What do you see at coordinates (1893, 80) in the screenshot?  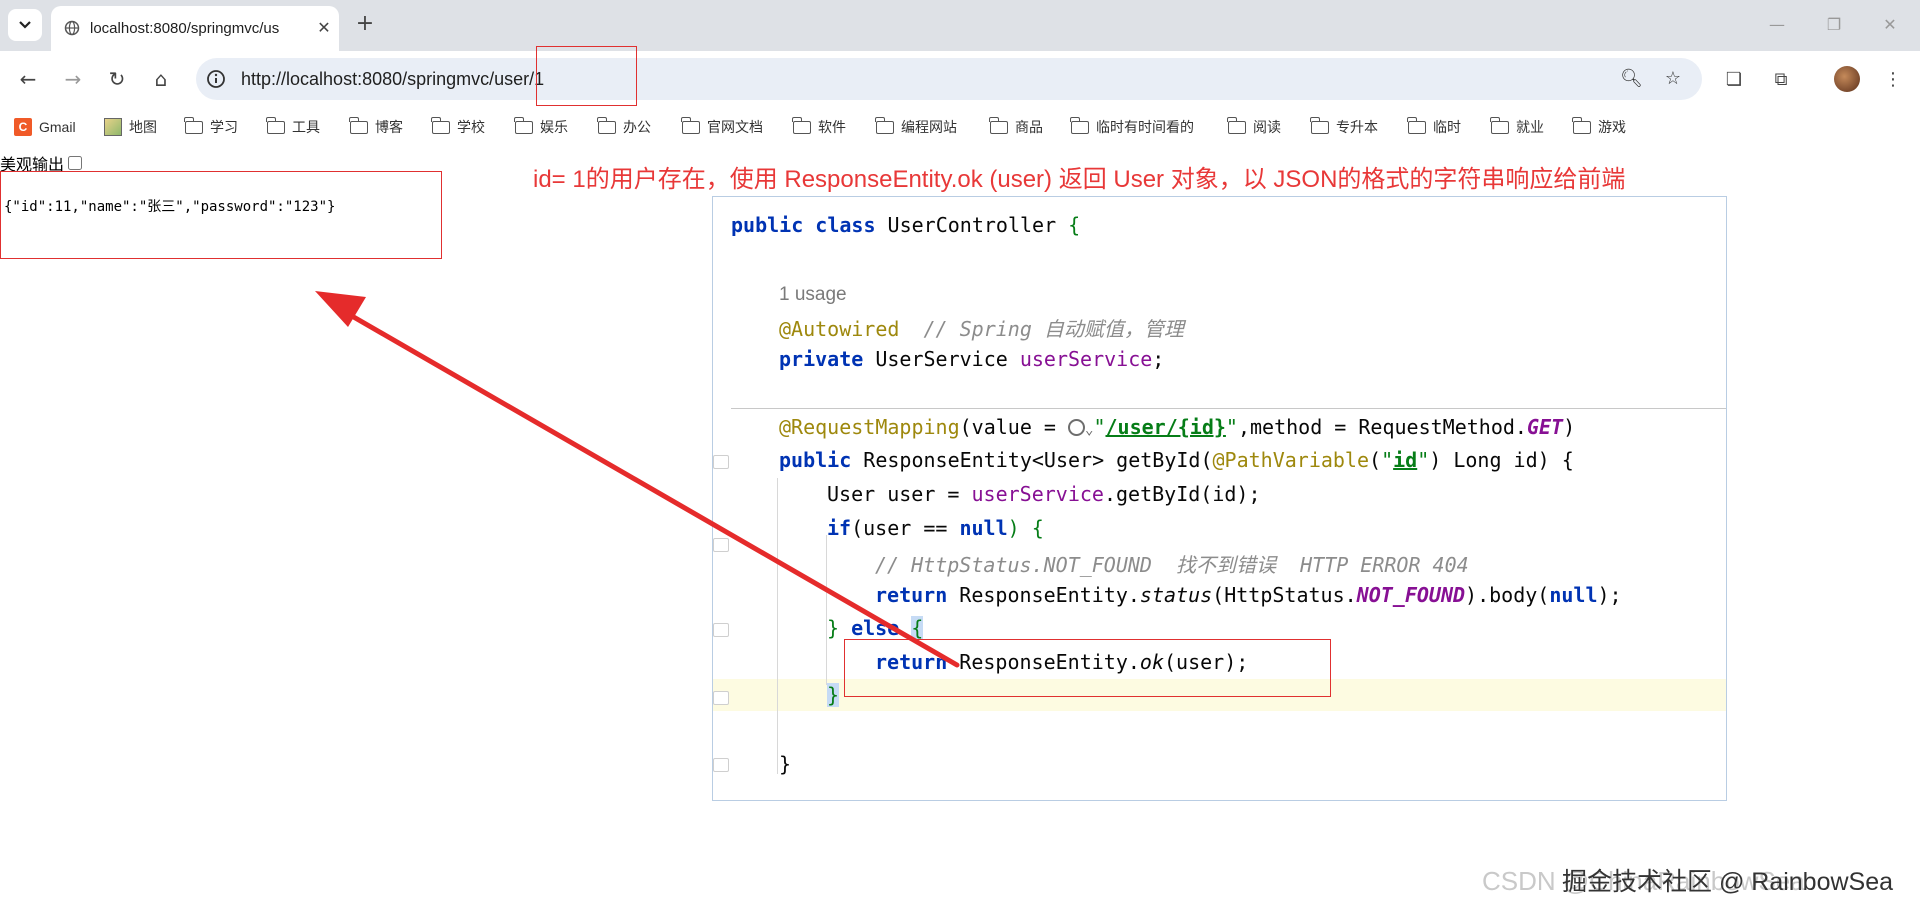 I see `menu-icon: ⋮` at bounding box center [1893, 80].